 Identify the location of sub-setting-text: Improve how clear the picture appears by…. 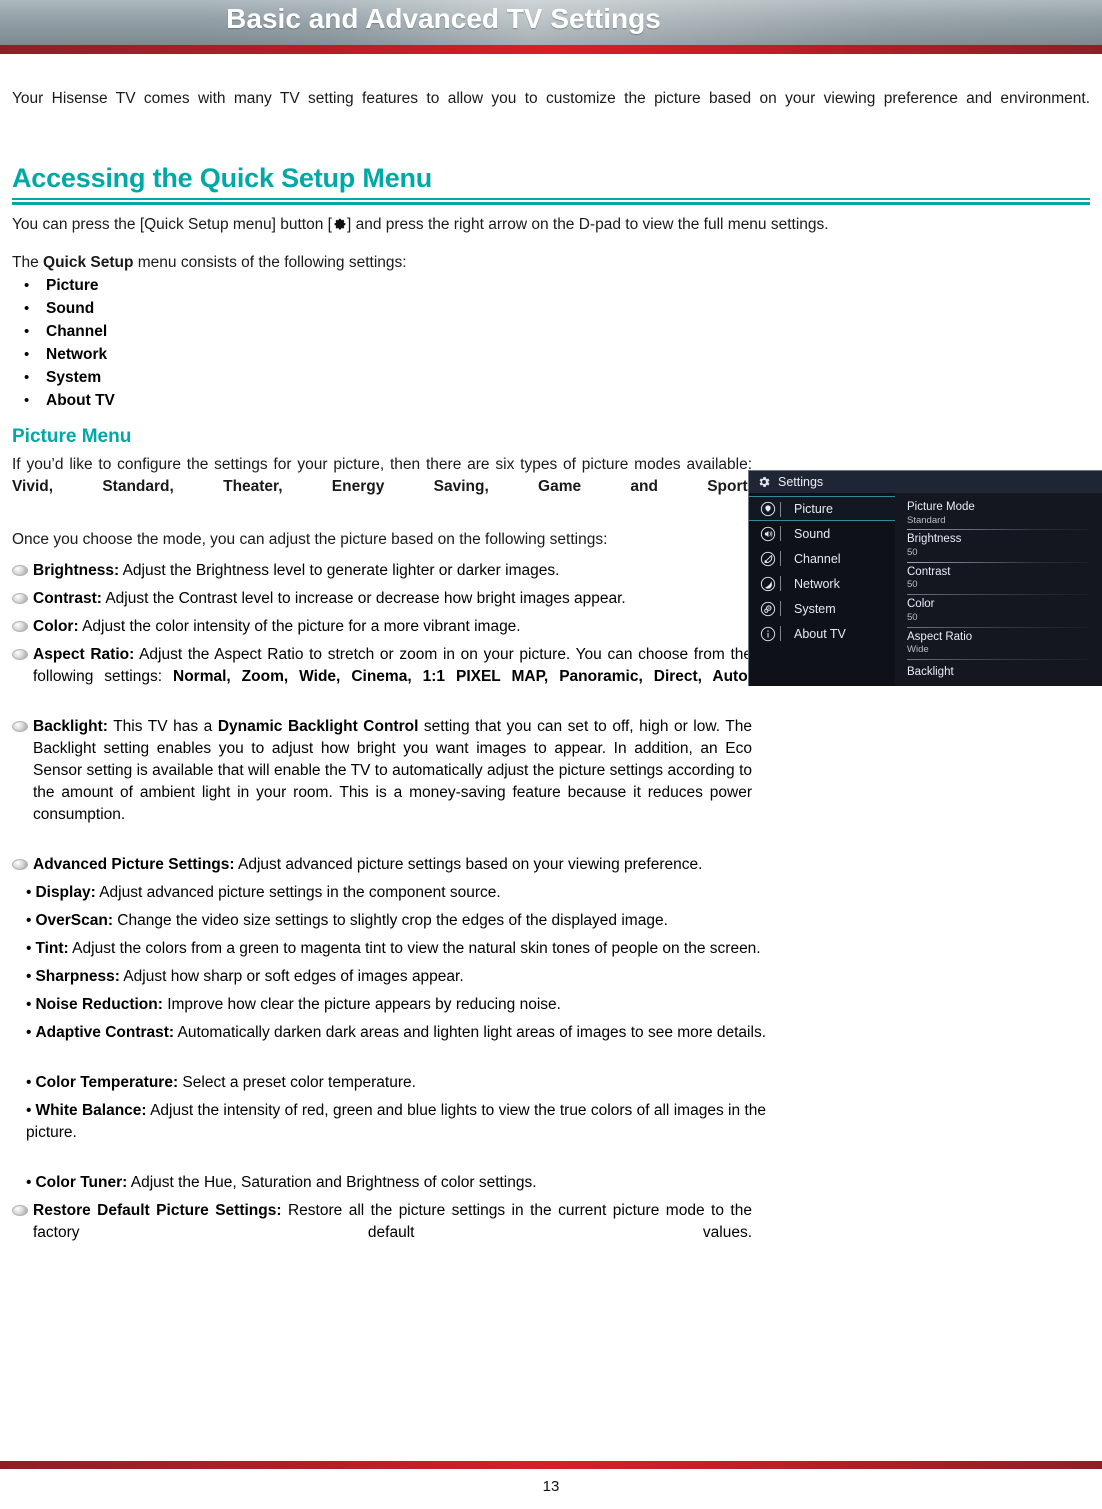
(361, 1004).